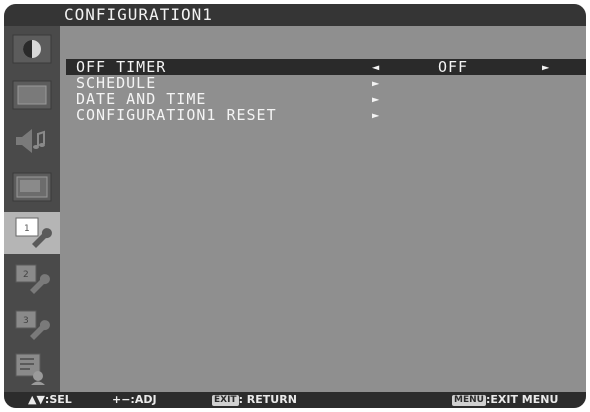  What do you see at coordinates (58, 399) in the screenshot?
I see `sel-label: :SEL` at bounding box center [58, 399].